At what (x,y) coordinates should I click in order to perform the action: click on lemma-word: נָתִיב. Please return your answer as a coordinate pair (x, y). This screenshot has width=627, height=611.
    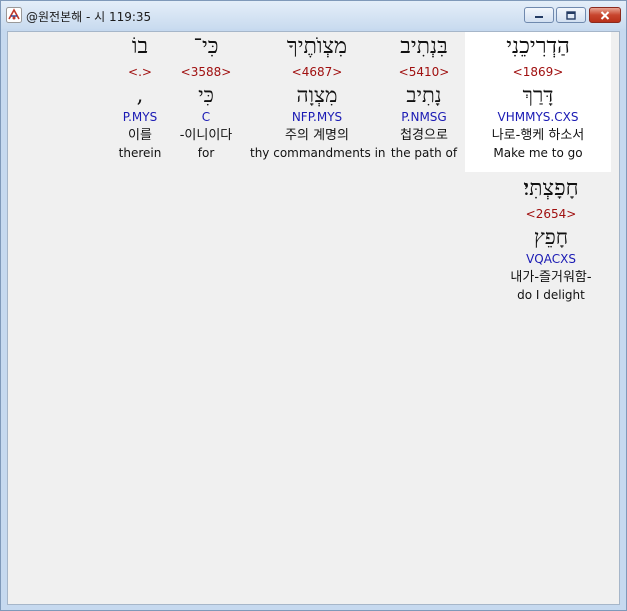
    Looking at the image, I should click on (424, 95).